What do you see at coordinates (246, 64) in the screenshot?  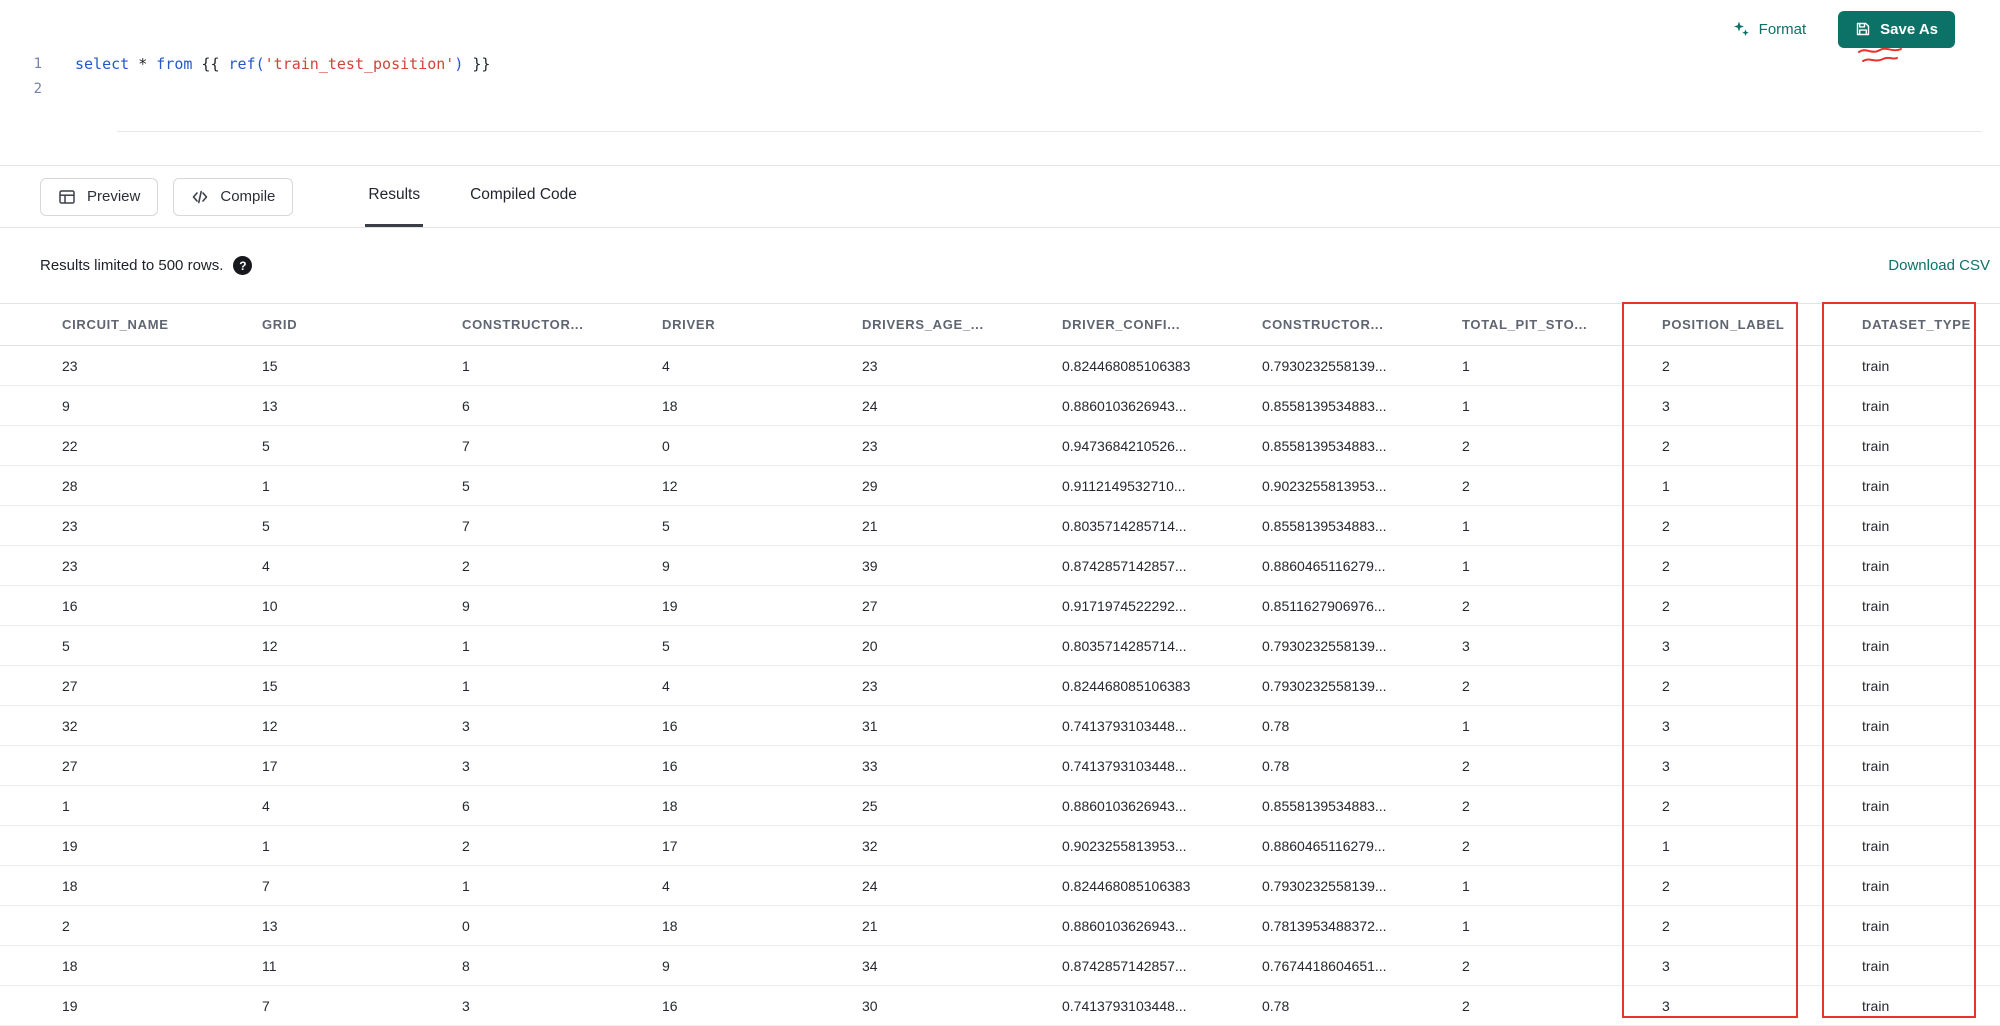 I see `code-token: ref(` at bounding box center [246, 64].